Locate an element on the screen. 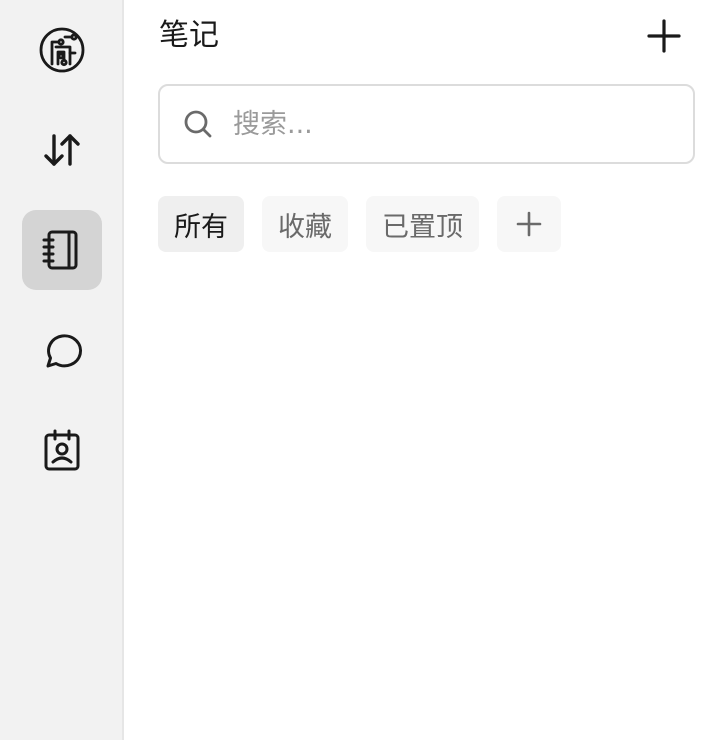 This screenshot has width=712, height=740. logo-icon is located at coordinates (62, 50).